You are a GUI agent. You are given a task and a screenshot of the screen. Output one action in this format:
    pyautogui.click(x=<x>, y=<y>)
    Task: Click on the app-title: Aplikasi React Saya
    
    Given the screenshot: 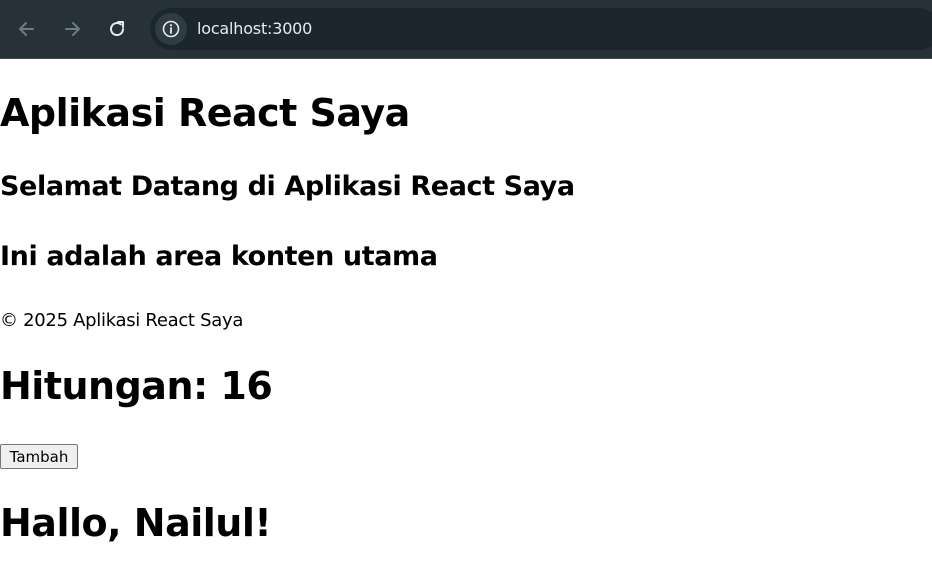 What is the action you would take?
    pyautogui.click(x=205, y=113)
    